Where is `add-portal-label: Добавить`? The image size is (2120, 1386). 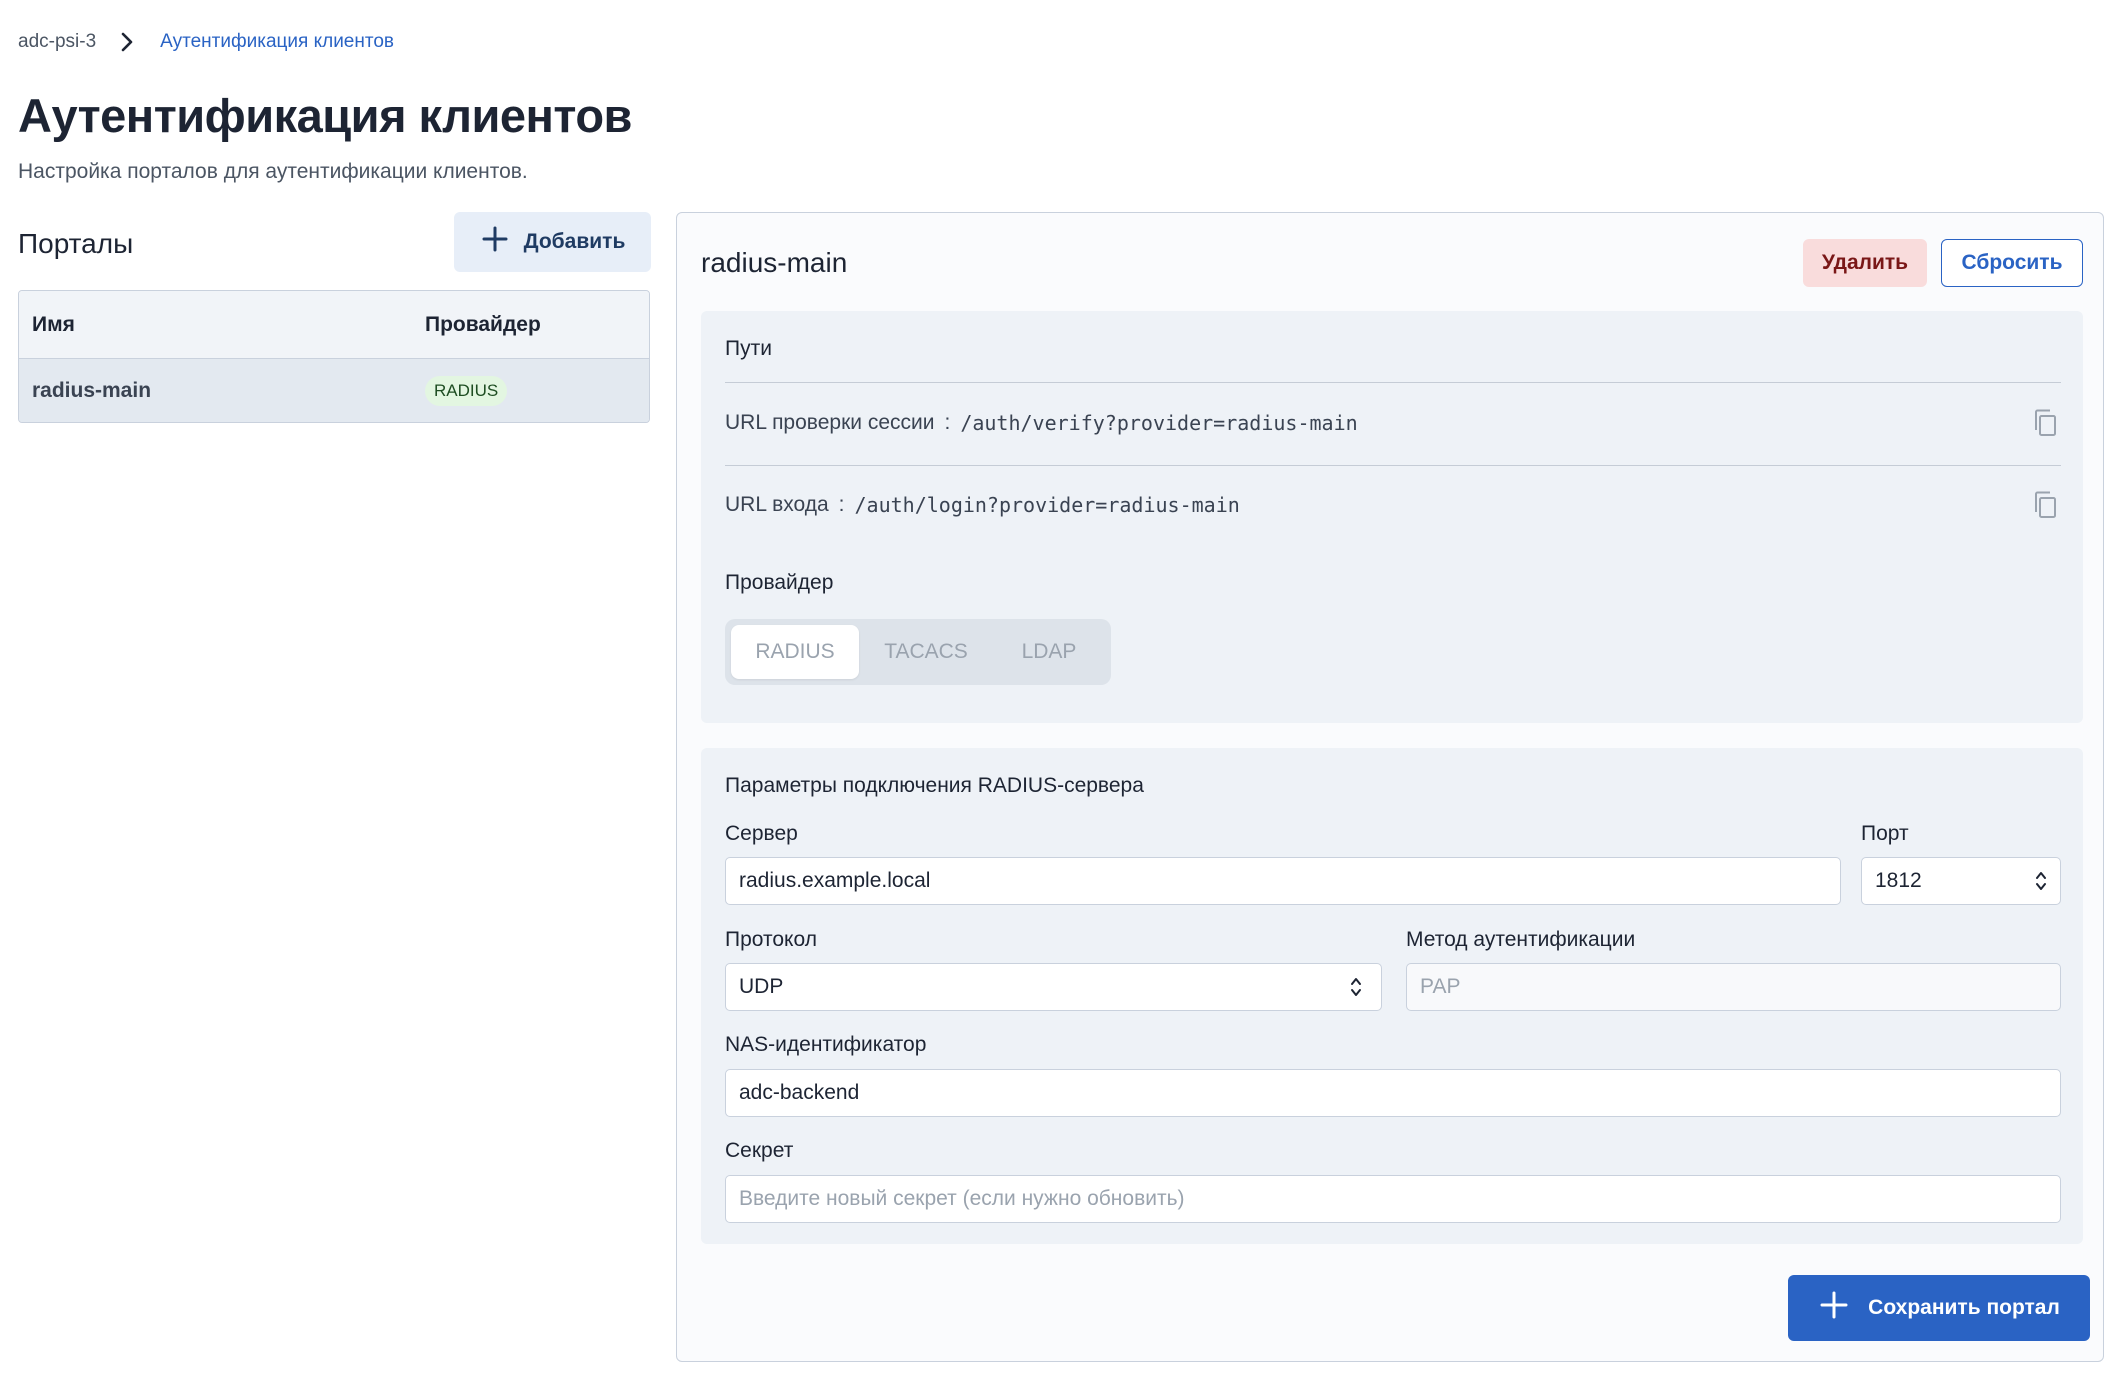 add-portal-label: Добавить is located at coordinates (574, 241).